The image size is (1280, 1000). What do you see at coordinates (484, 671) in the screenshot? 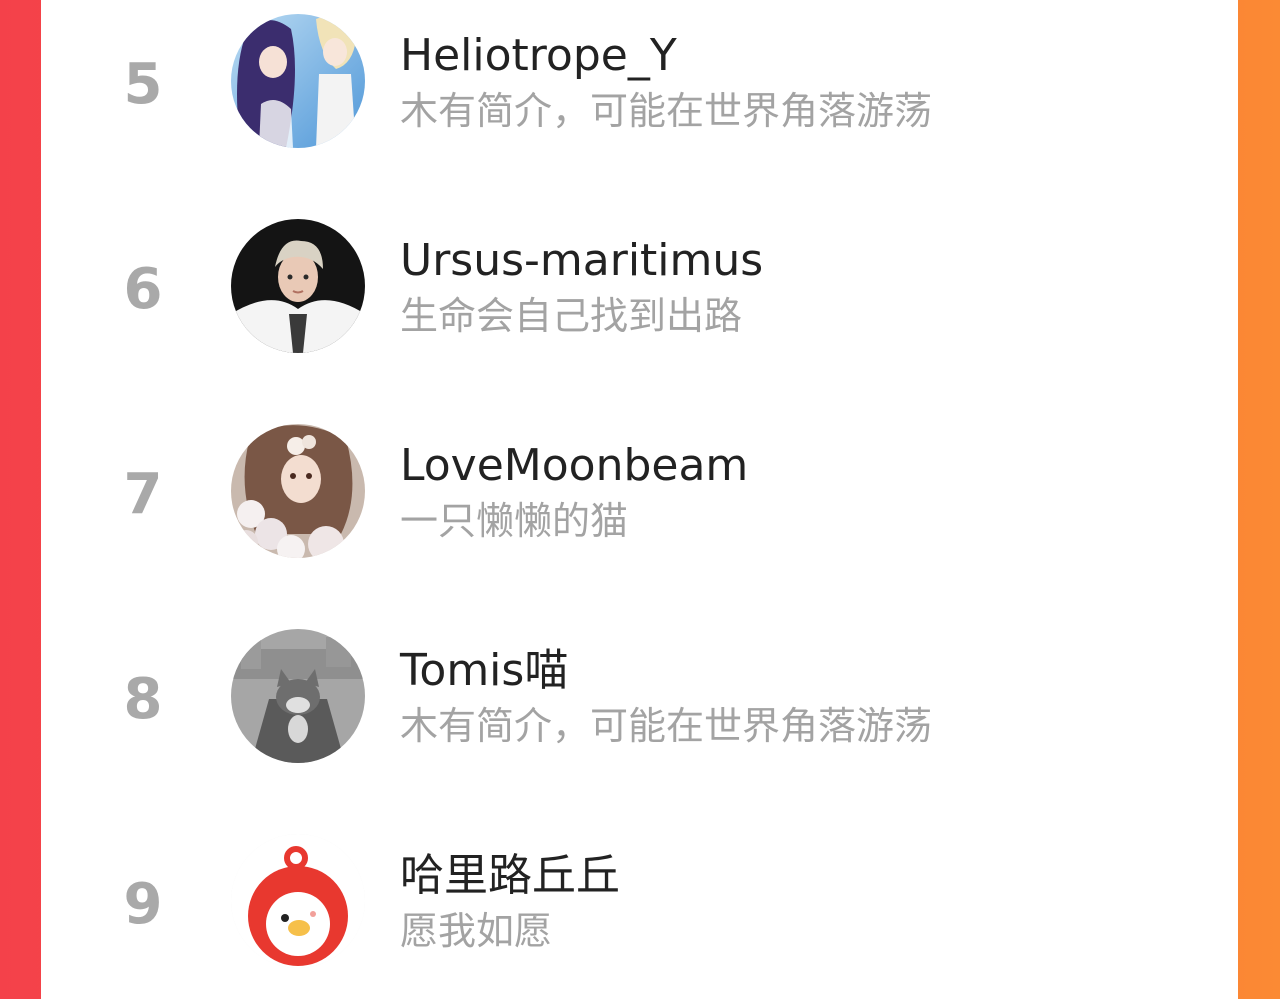
I see `user-name: Tomis喵` at bounding box center [484, 671].